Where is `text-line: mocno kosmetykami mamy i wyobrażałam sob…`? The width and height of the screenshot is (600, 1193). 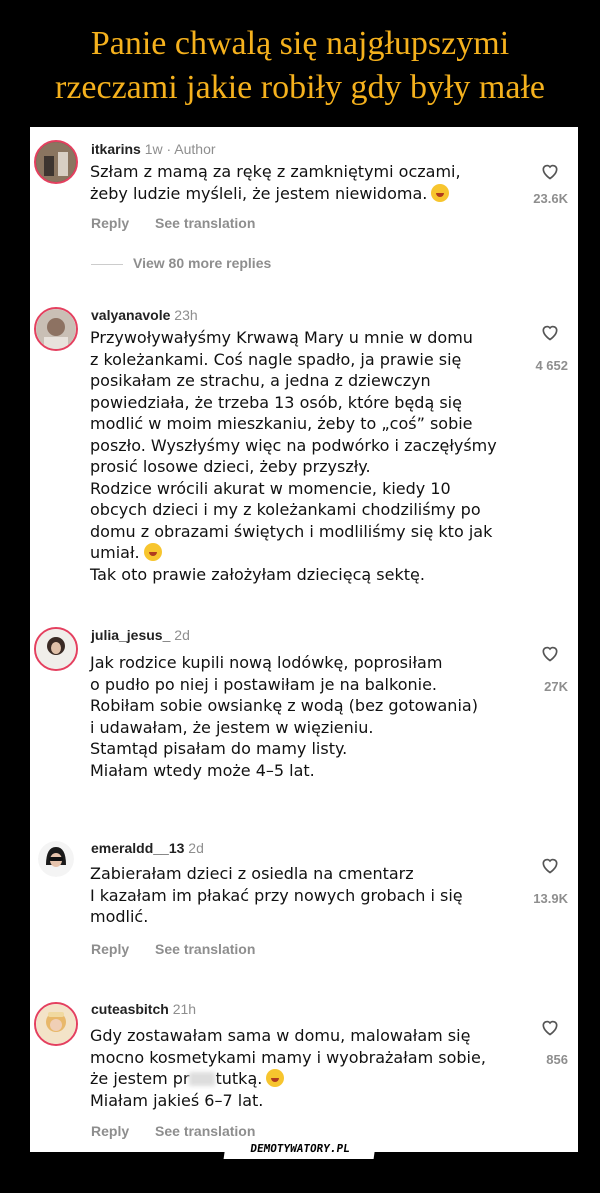
text-line: mocno kosmetykami mamy i wyobrażałam sob… is located at coordinates (288, 1057).